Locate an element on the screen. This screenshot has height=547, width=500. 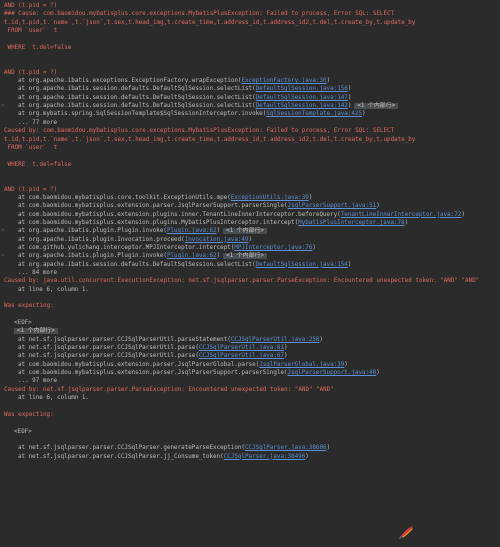
console-line: <EOF> is located at coordinates (250, 323).